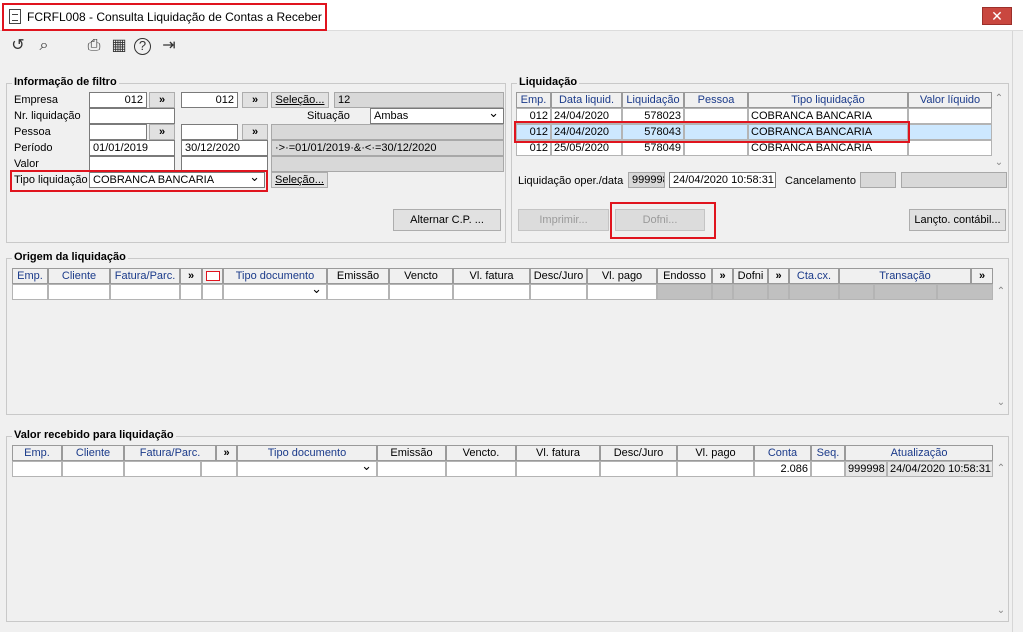 The width and height of the screenshot is (1023, 632). Describe the element at coordinates (571, 181) in the screenshot. I see `oper-data-label: Liquidação oper./data` at that location.